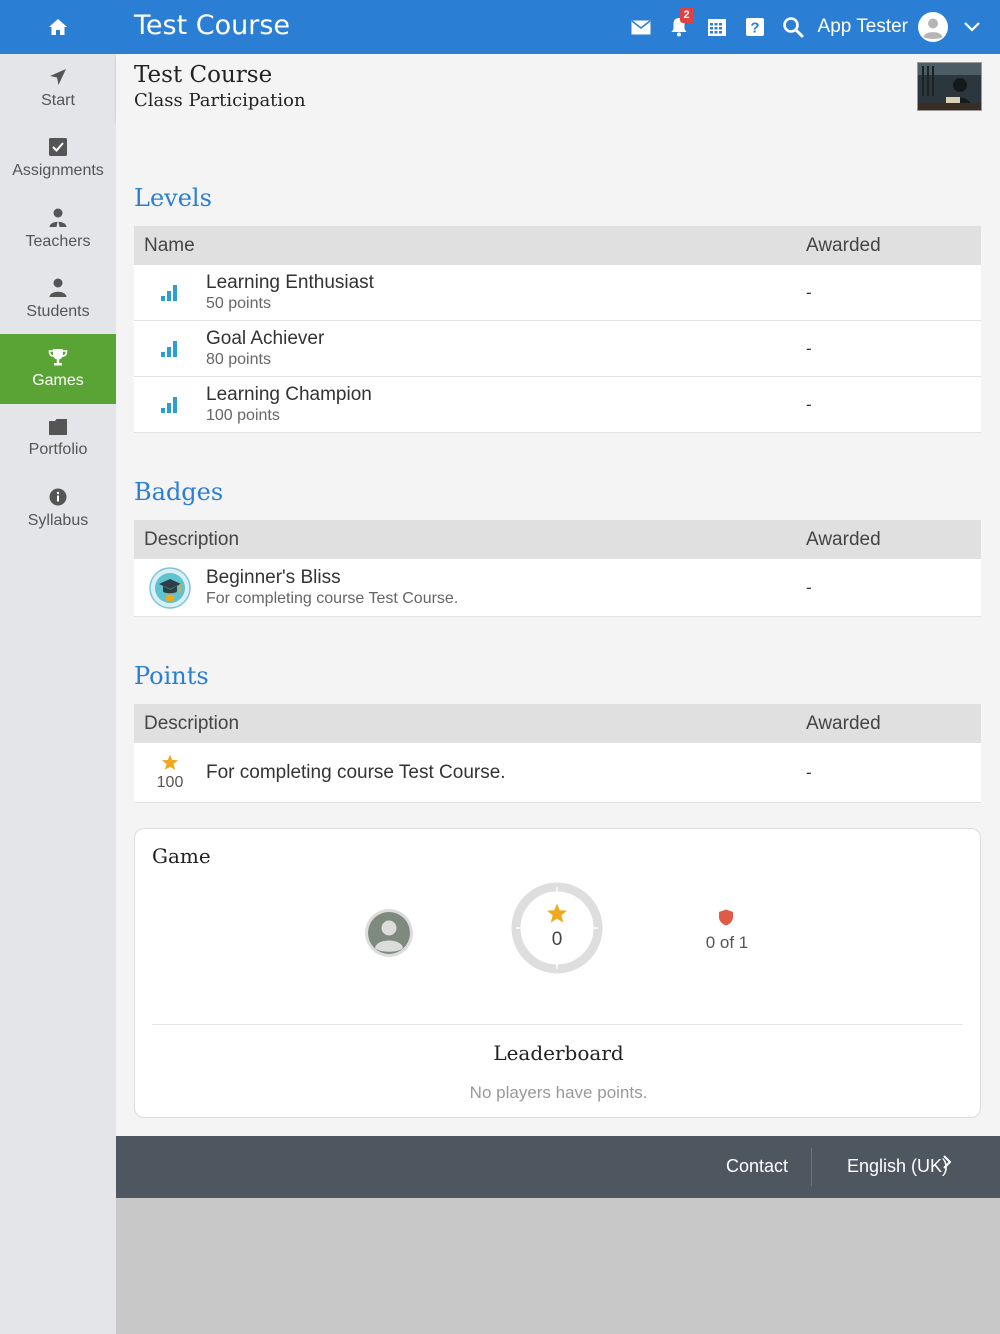 This screenshot has height=1334, width=1000. I want to click on badges-table-header: Description Awarded, so click(557, 539).